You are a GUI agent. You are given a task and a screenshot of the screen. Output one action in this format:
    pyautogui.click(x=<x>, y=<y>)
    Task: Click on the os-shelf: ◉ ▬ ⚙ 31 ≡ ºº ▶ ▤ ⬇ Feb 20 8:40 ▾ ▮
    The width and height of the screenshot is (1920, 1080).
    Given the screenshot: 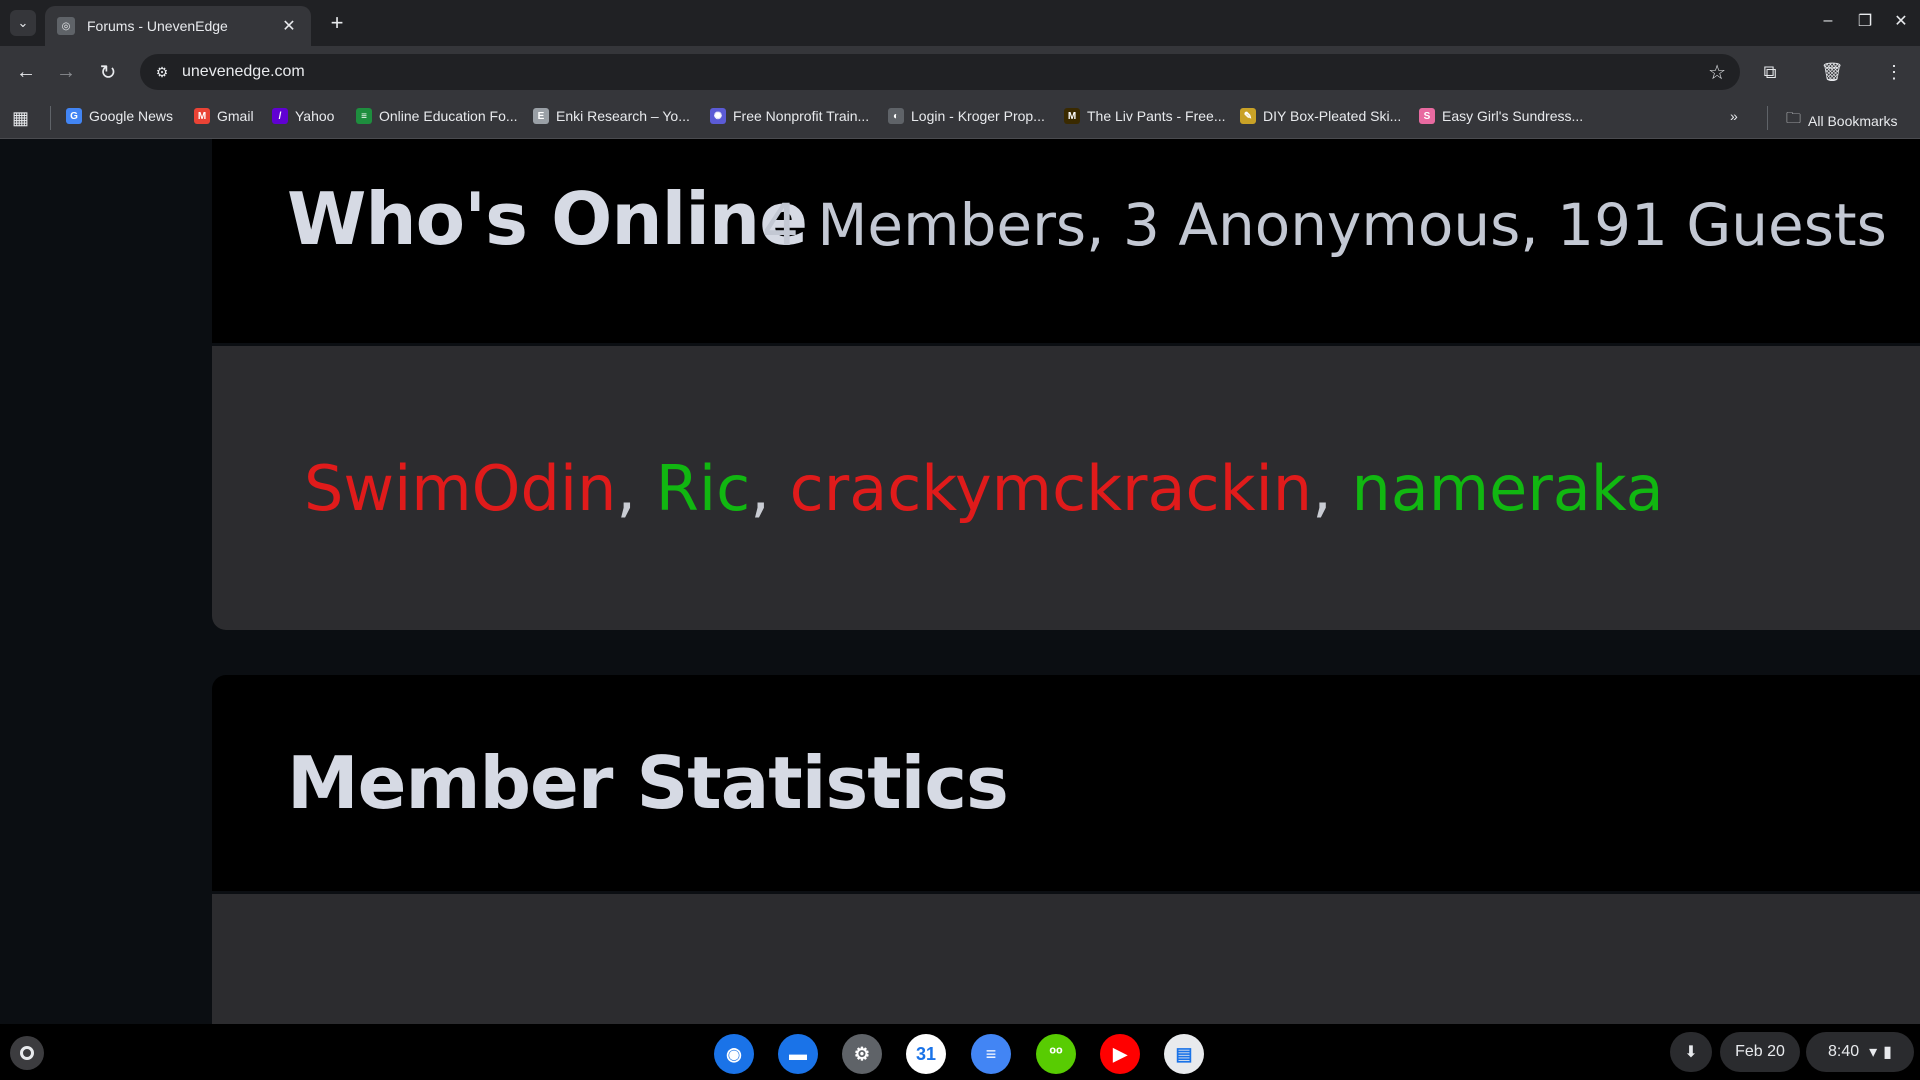 What is the action you would take?
    pyautogui.click(x=960, y=1052)
    